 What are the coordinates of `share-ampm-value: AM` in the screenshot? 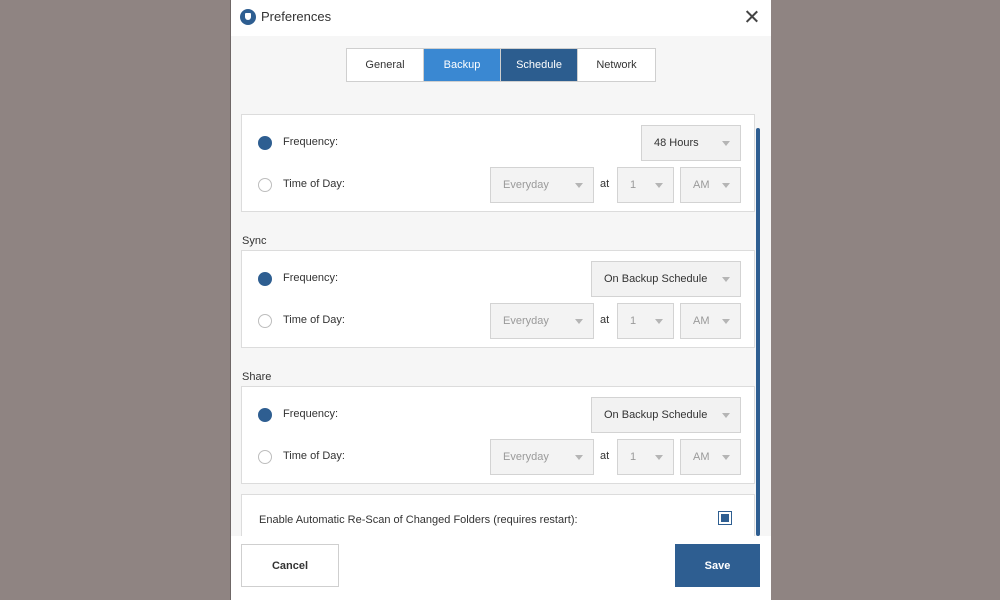 It's located at (701, 457).